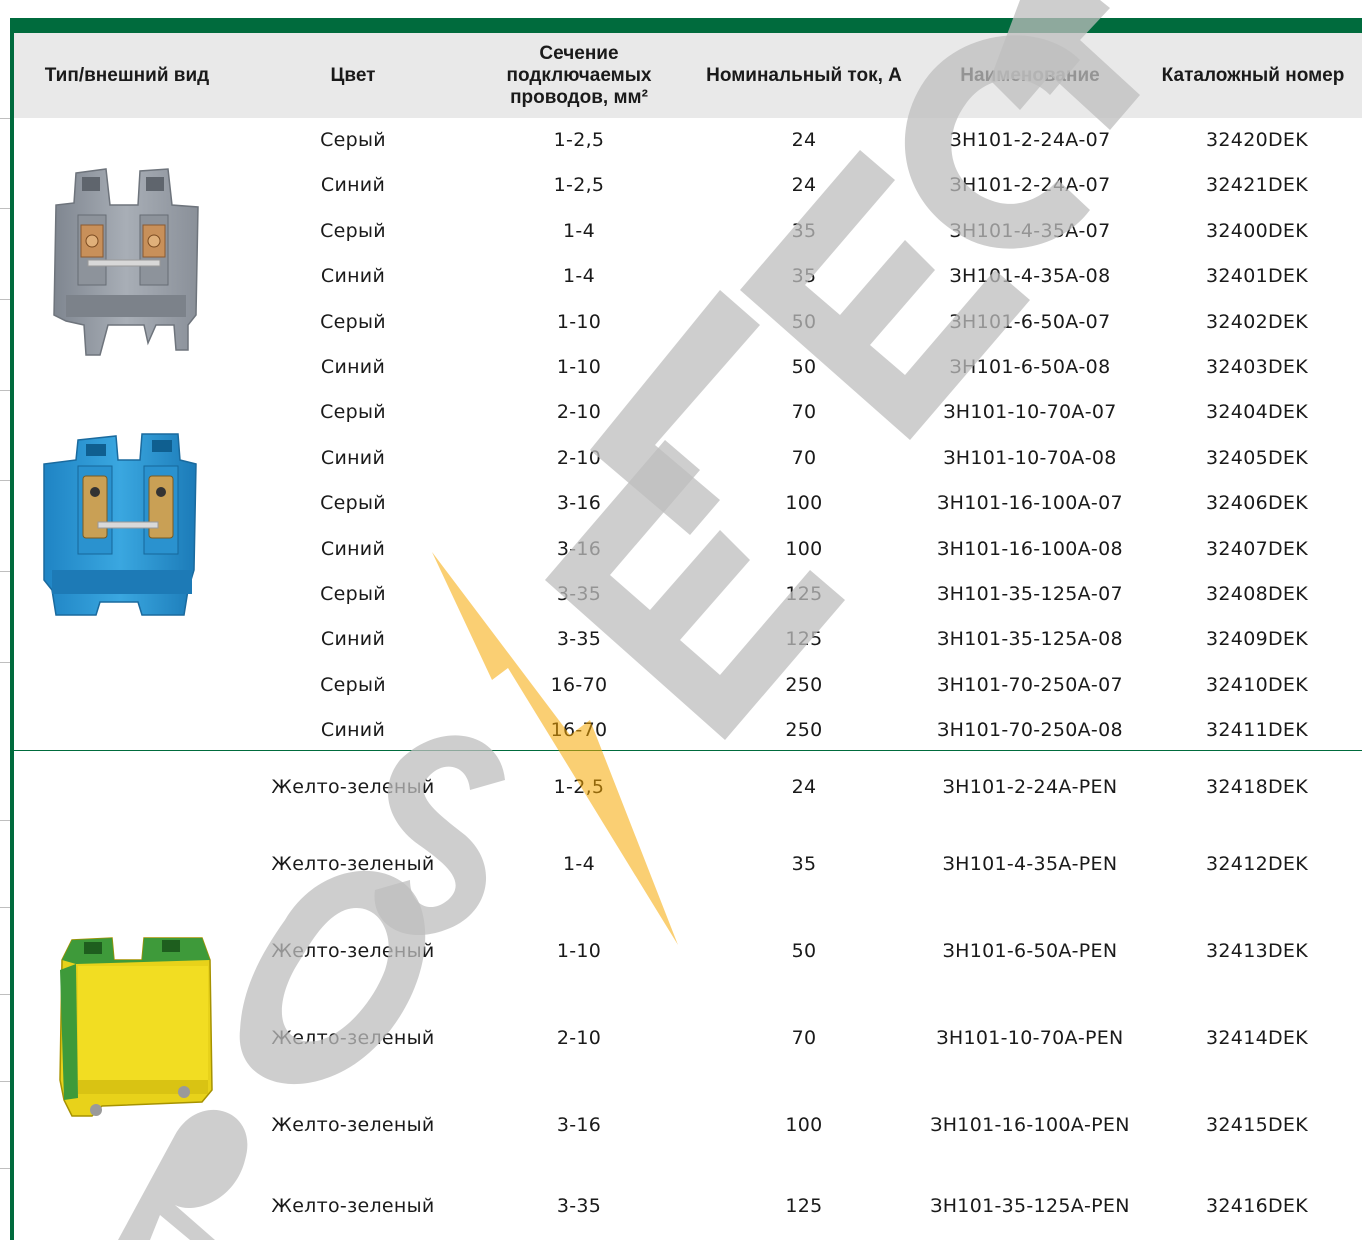 The height and width of the screenshot is (1240, 1362). What do you see at coordinates (686, 25) in the screenshot?
I see `header-accent-band` at bounding box center [686, 25].